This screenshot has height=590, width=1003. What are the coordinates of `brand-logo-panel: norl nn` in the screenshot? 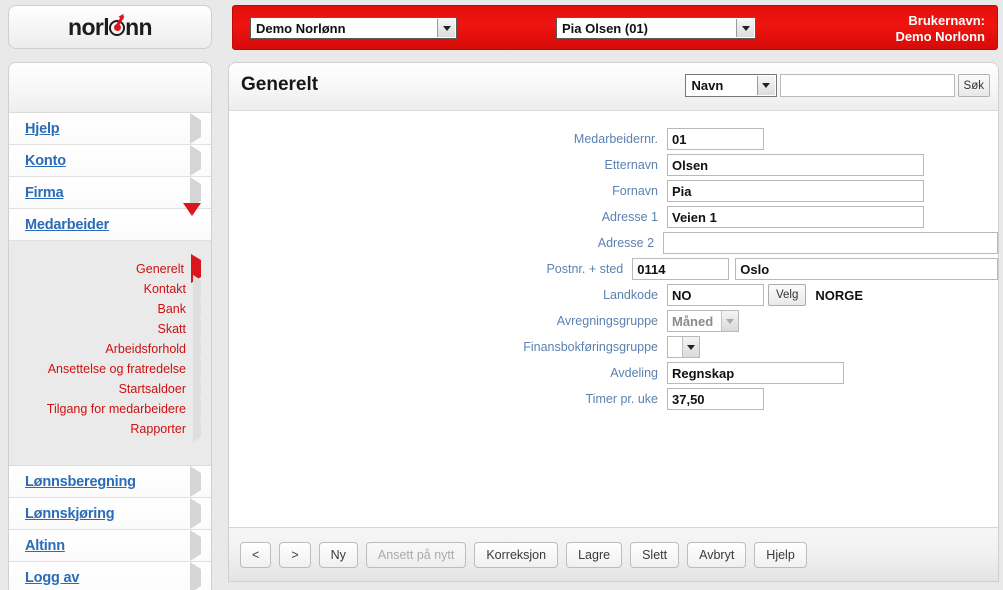 It's located at (110, 27).